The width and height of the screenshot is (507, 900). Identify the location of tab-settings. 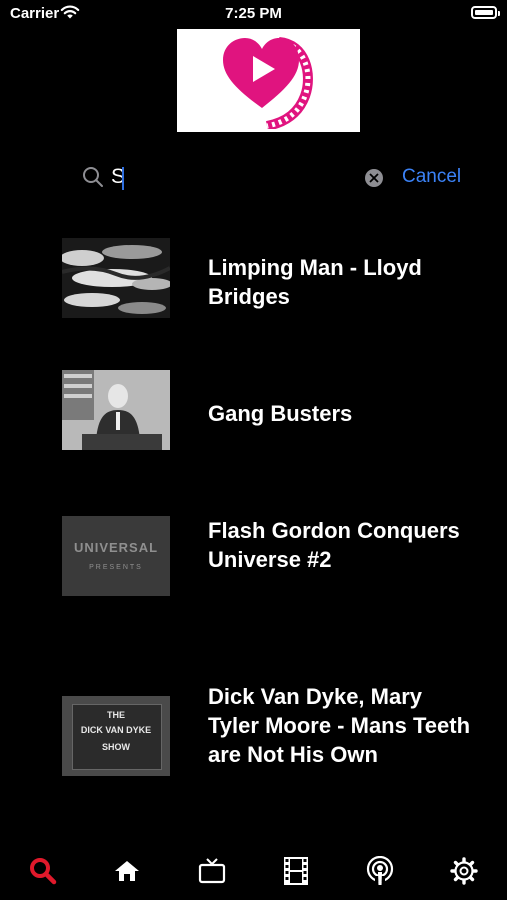
(464, 871).